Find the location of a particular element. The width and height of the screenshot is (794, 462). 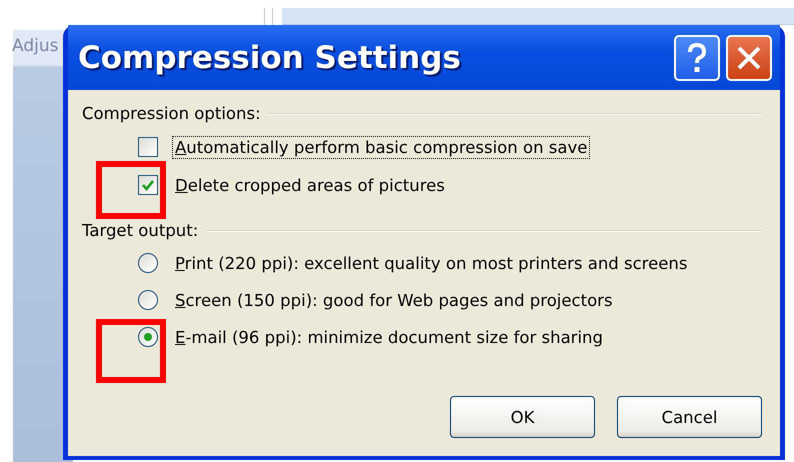

help-icon is located at coordinates (697, 57).